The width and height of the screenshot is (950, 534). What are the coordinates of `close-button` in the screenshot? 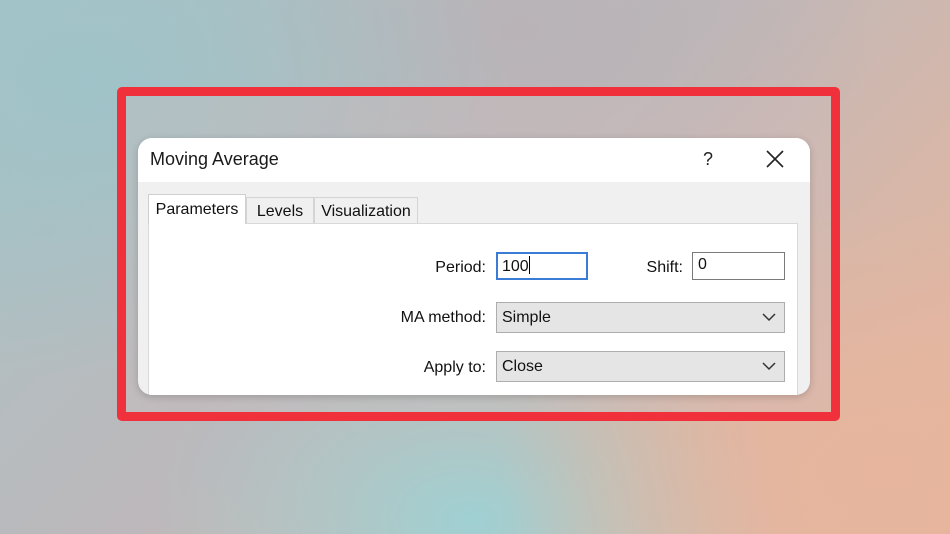 It's located at (775, 159).